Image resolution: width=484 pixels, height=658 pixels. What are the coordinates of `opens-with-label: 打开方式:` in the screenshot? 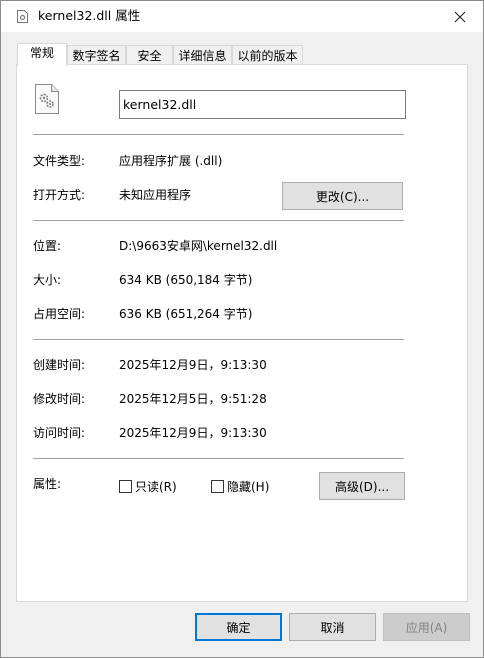 It's located at (59, 195).